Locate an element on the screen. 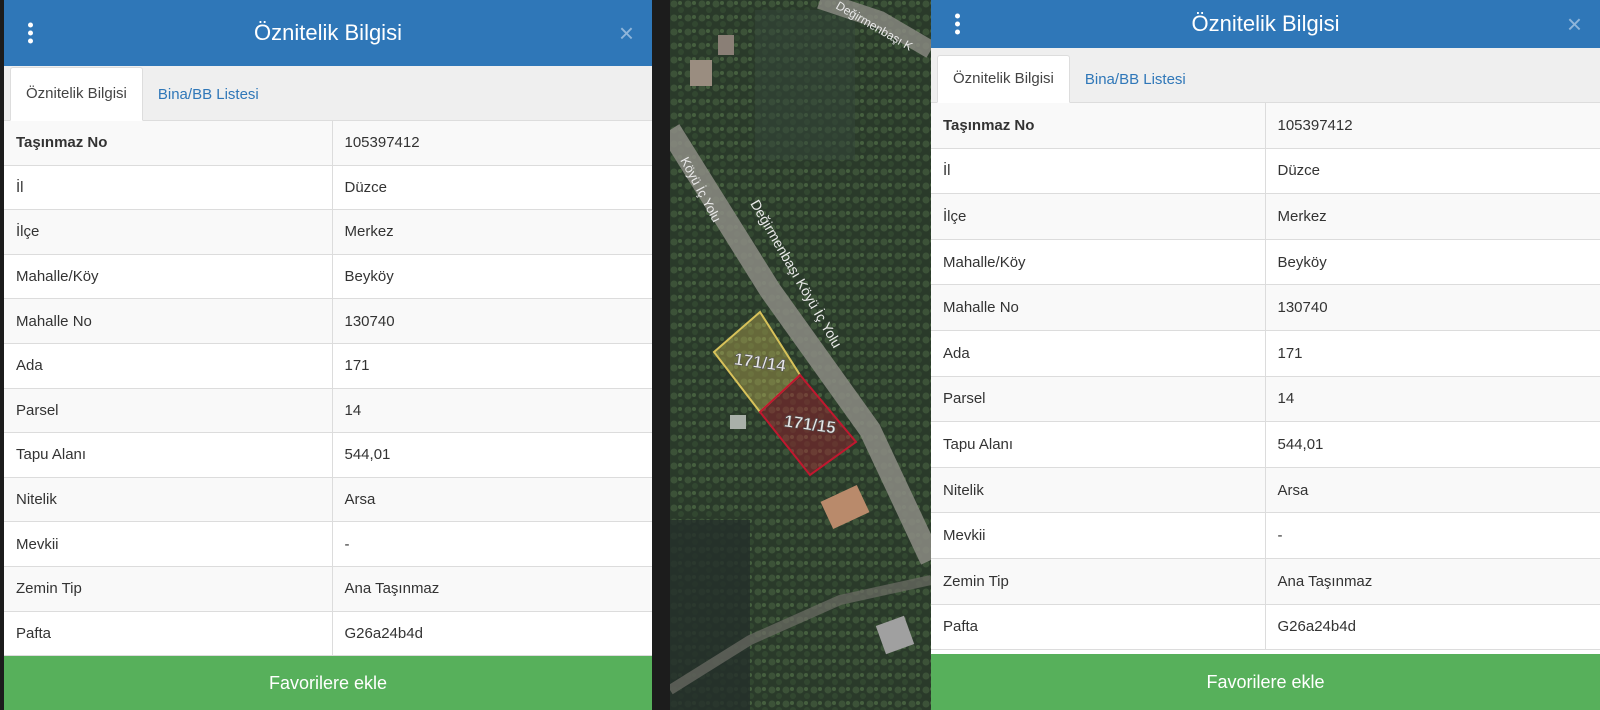 The image size is (1600, 710). orchard-area is located at coordinates (805, 85).